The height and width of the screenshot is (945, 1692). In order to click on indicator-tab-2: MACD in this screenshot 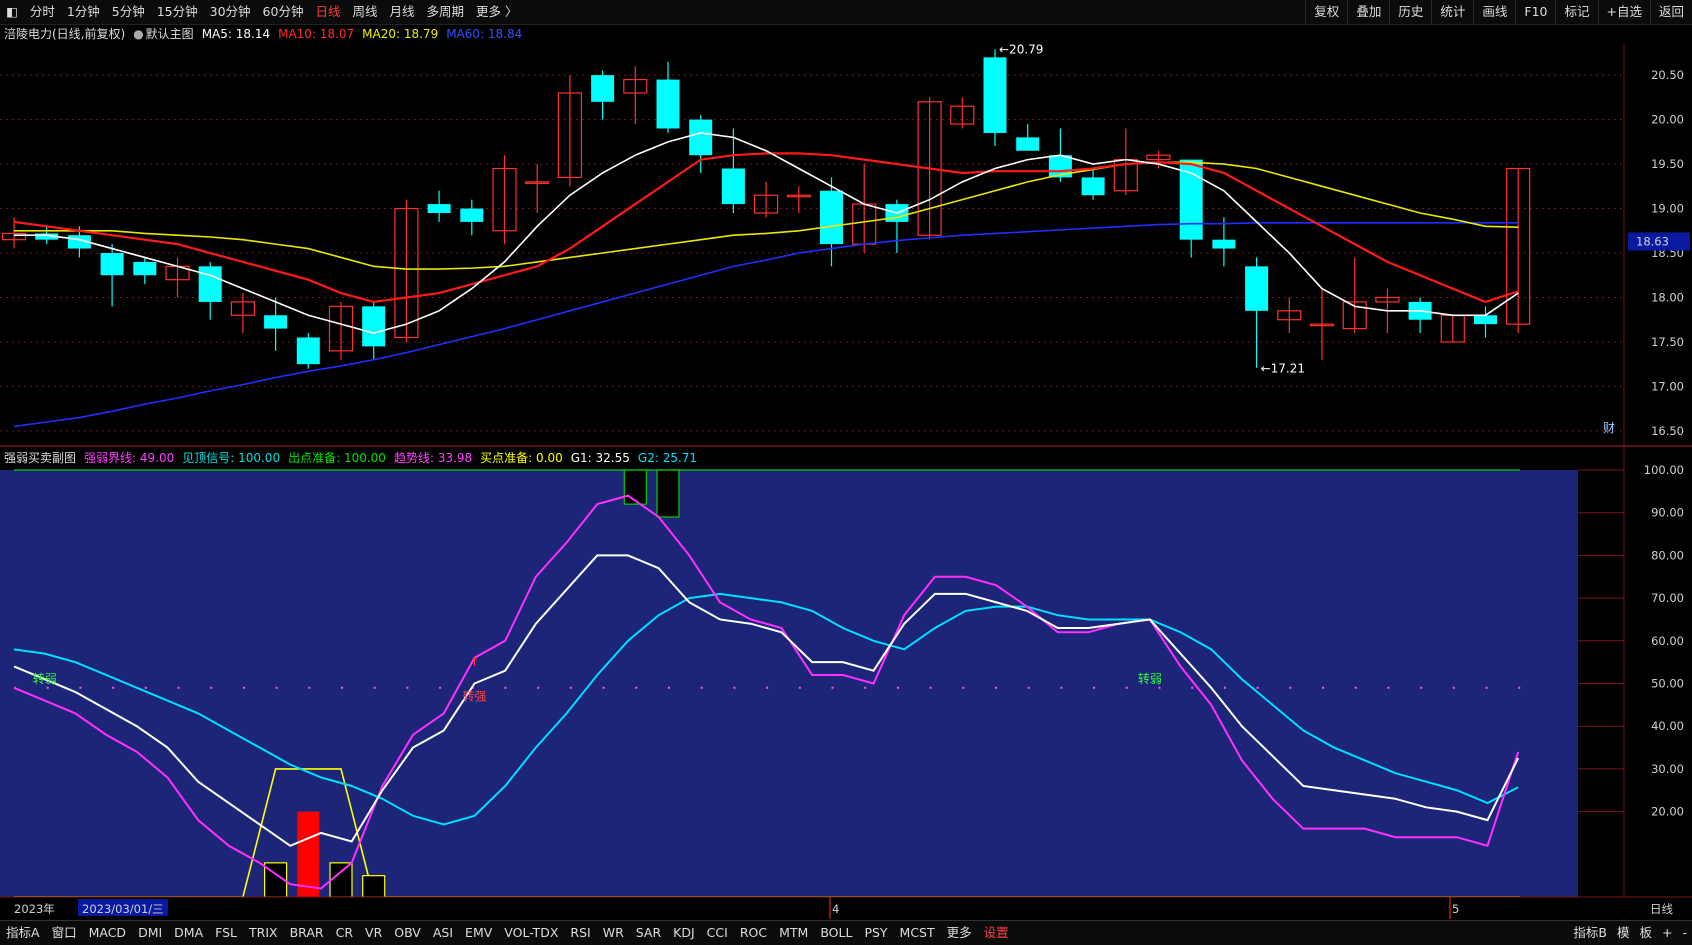, I will do `click(107, 933)`.